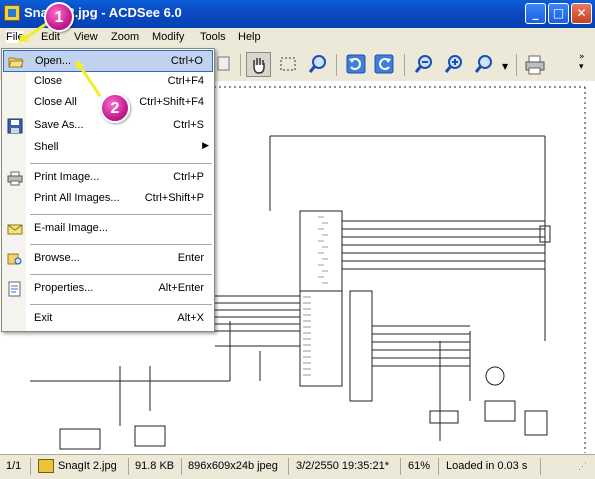 The image size is (595, 479). What do you see at coordinates (297, 38) in the screenshot?
I see `menu-bar: File Edit View Zoom Modify Tools Help` at bounding box center [297, 38].